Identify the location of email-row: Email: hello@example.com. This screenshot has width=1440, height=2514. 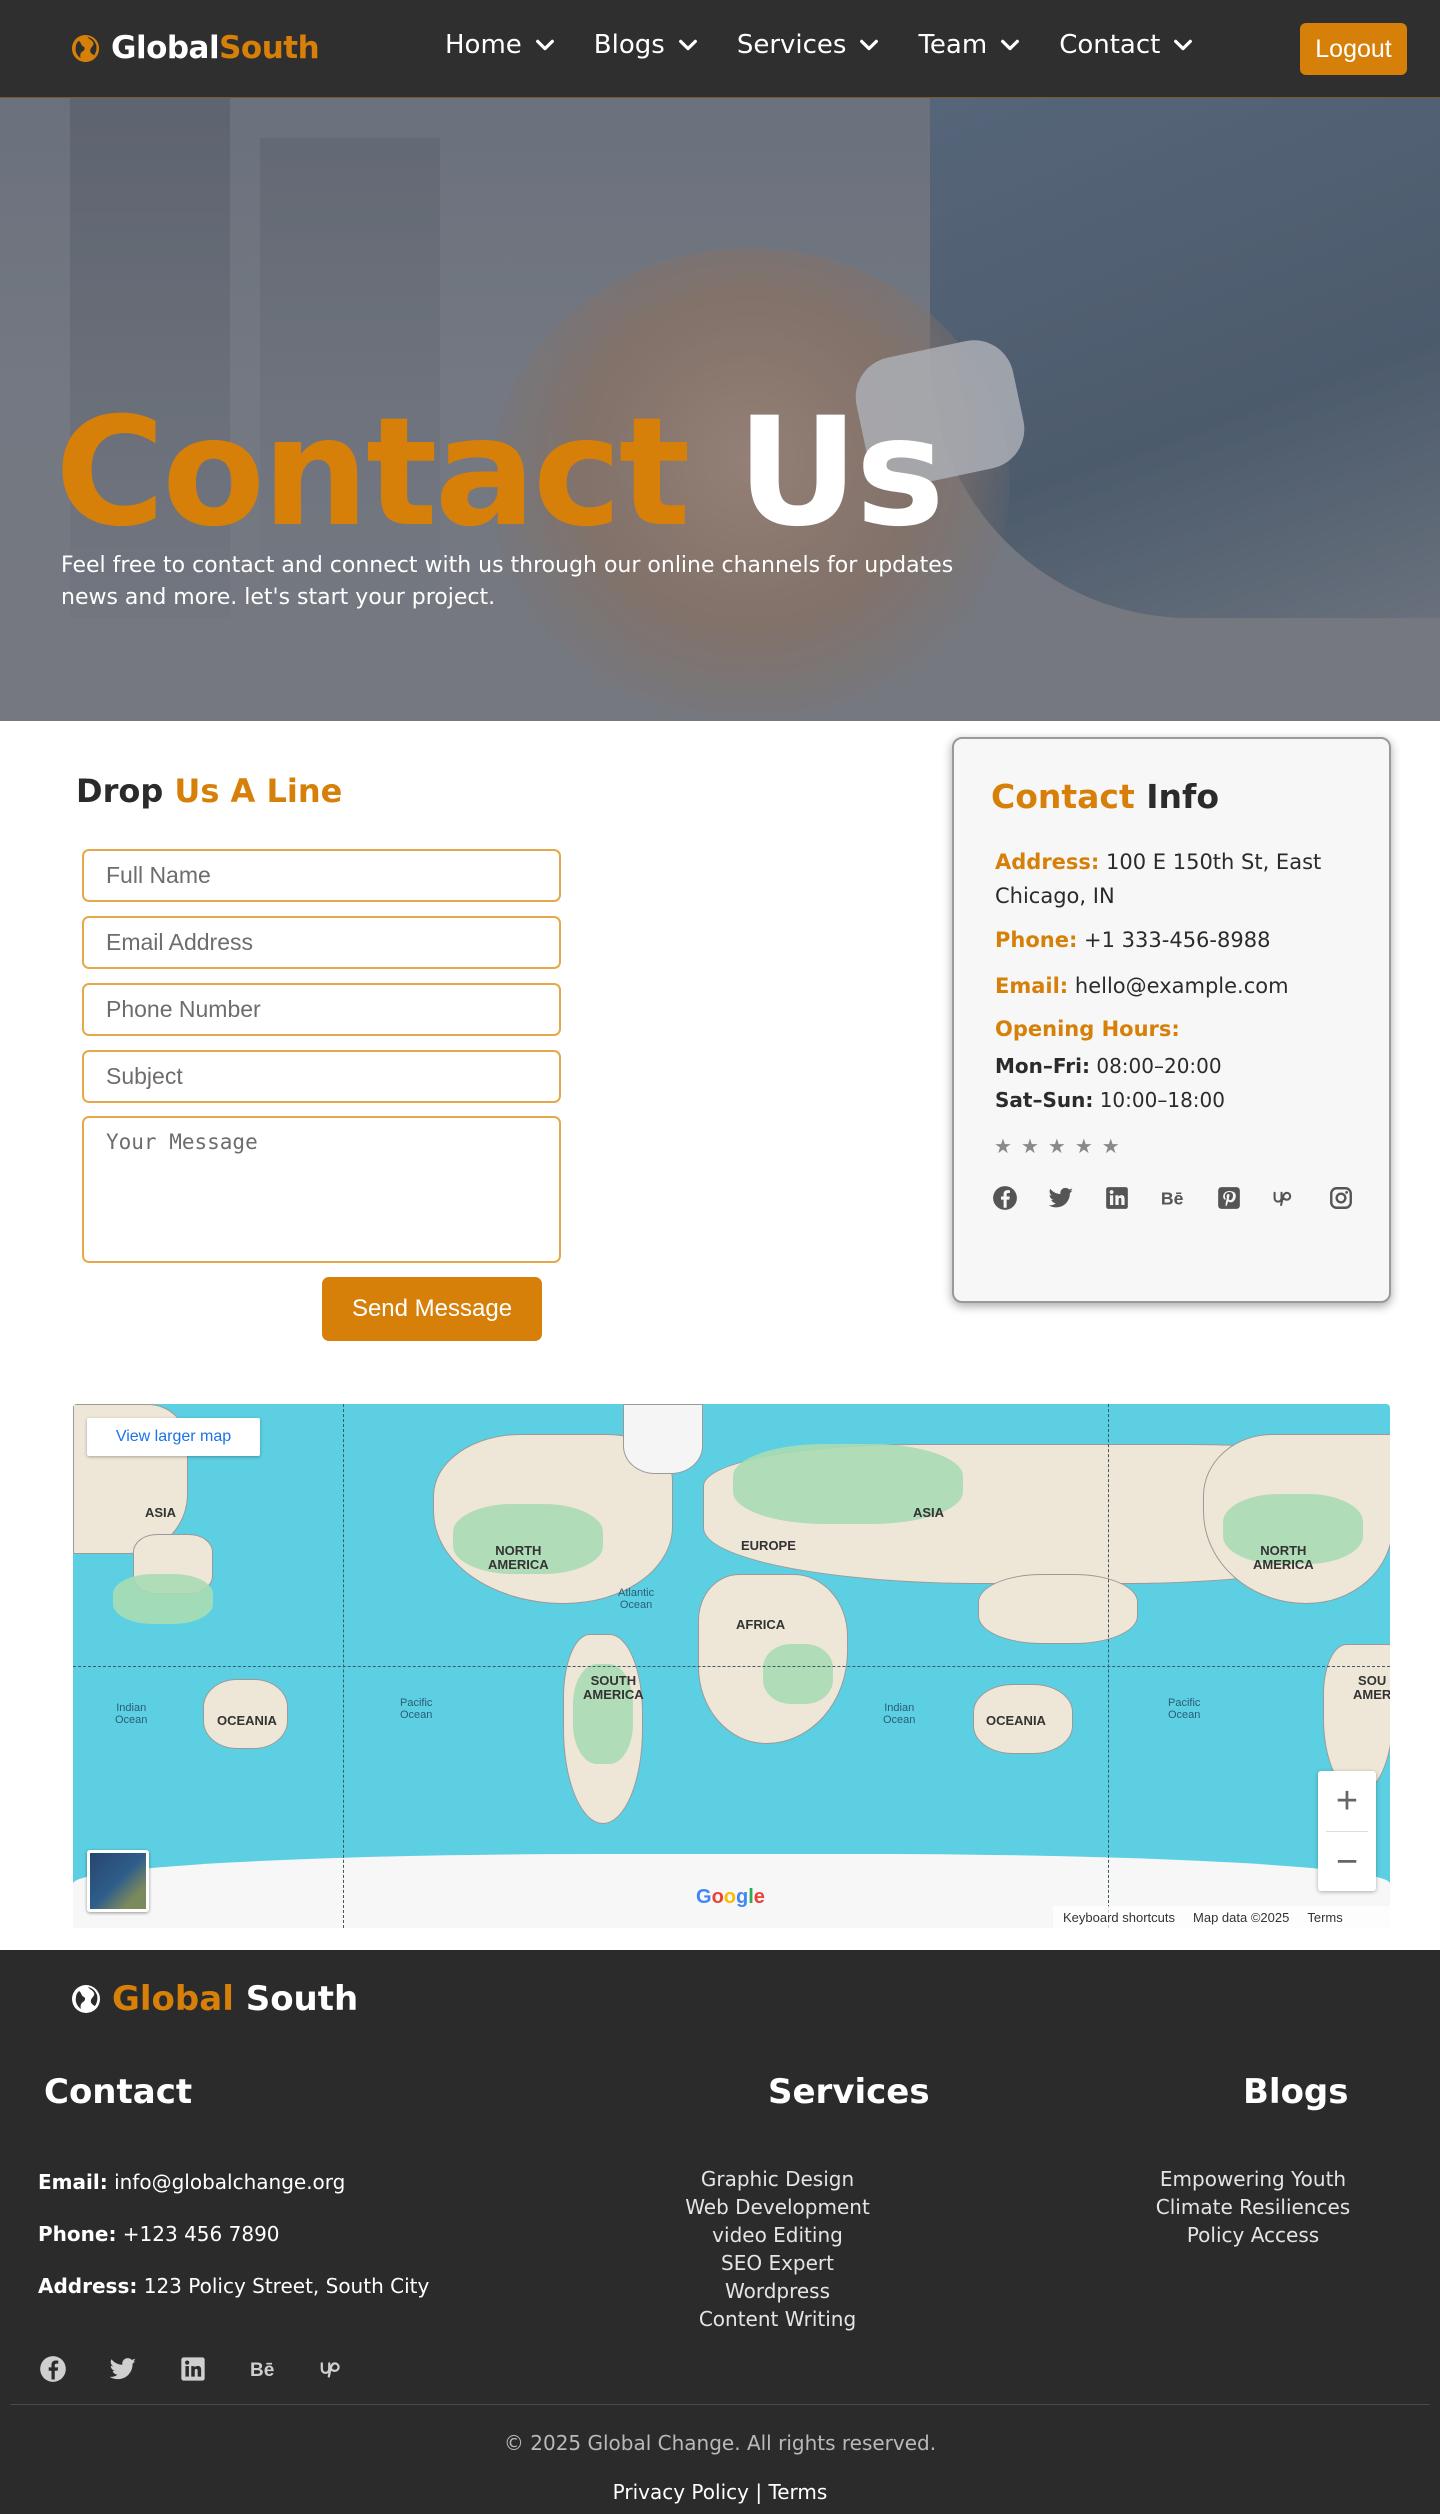
(1187, 986).